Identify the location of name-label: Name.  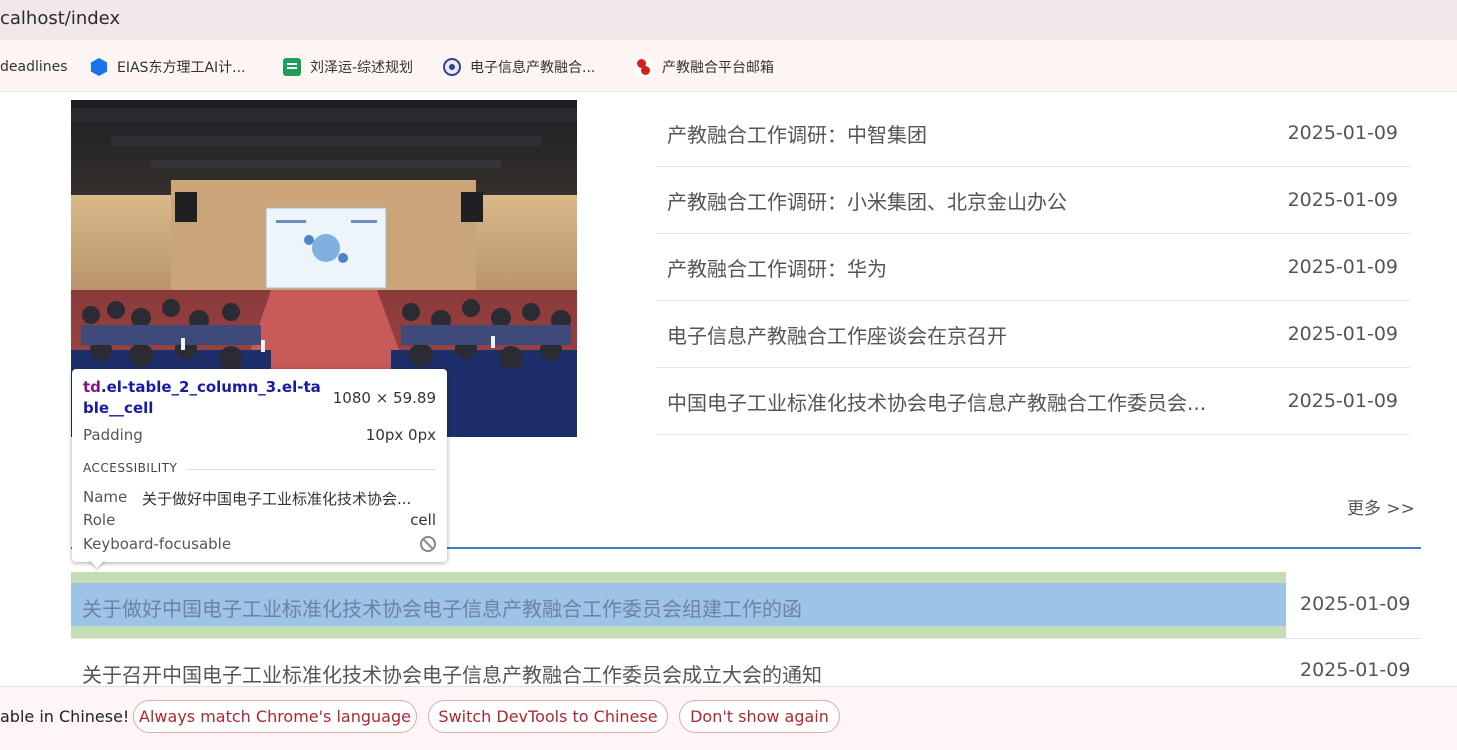
(105, 497).